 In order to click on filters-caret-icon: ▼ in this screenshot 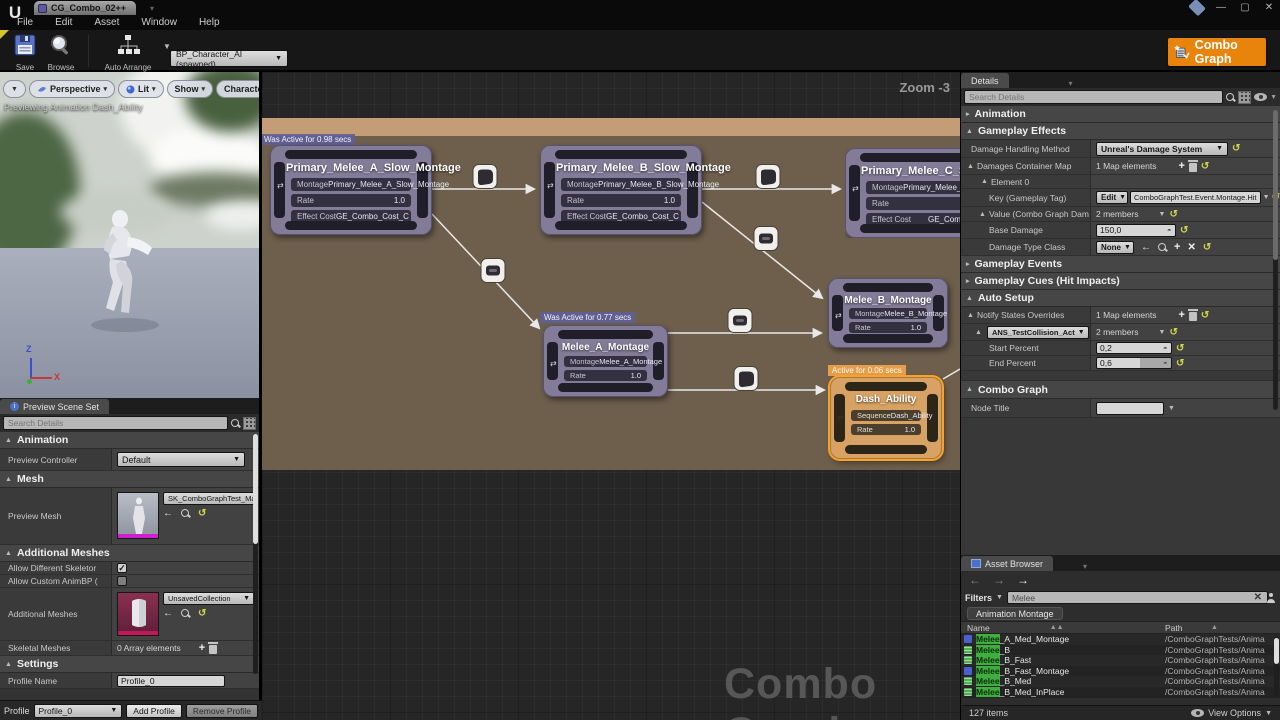, I will do `click(999, 597)`.